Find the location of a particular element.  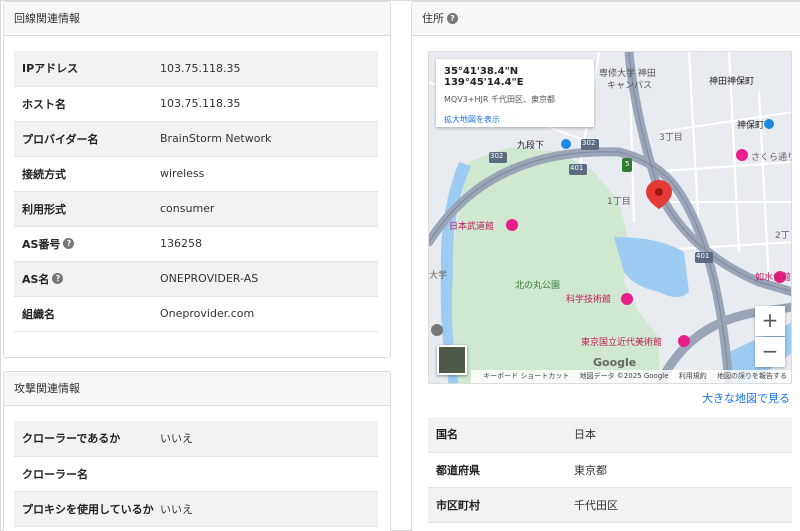

map-route-302-b: 302 is located at coordinates (589, 143).